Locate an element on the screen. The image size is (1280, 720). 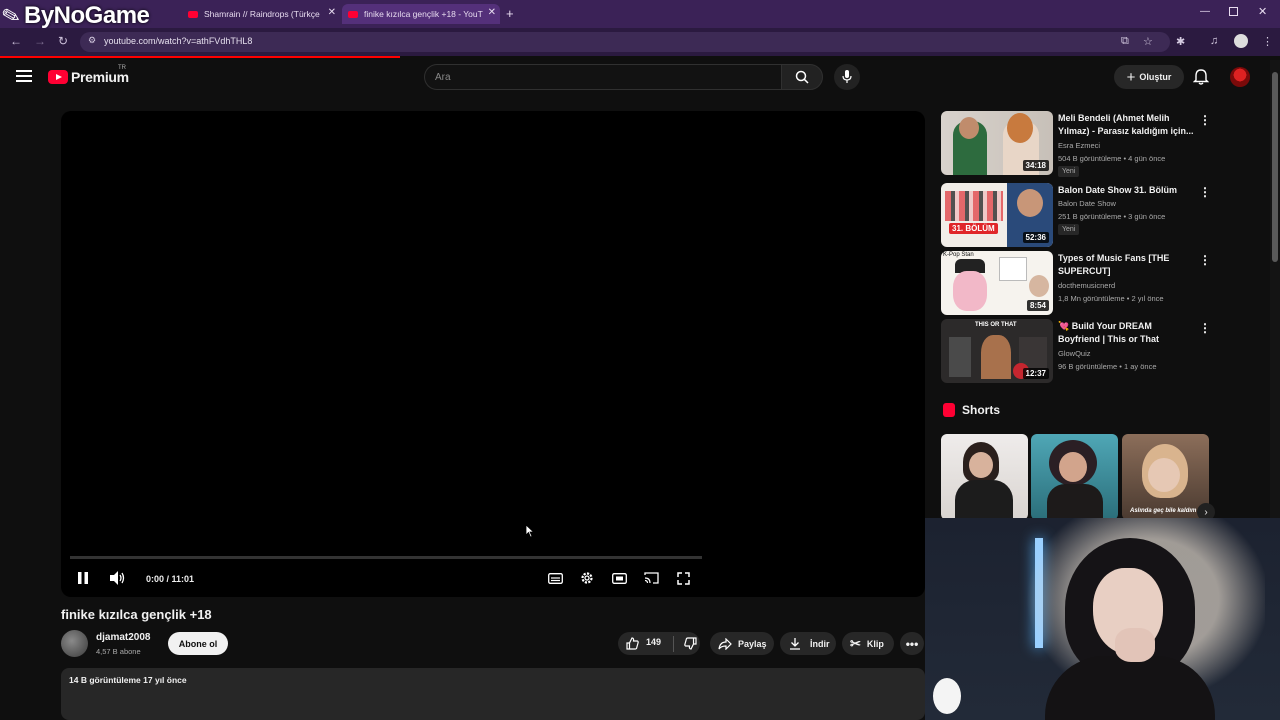
recommendation-meta: 96 B görüntüleme • 1 ay önce is located at coordinates (1107, 366).